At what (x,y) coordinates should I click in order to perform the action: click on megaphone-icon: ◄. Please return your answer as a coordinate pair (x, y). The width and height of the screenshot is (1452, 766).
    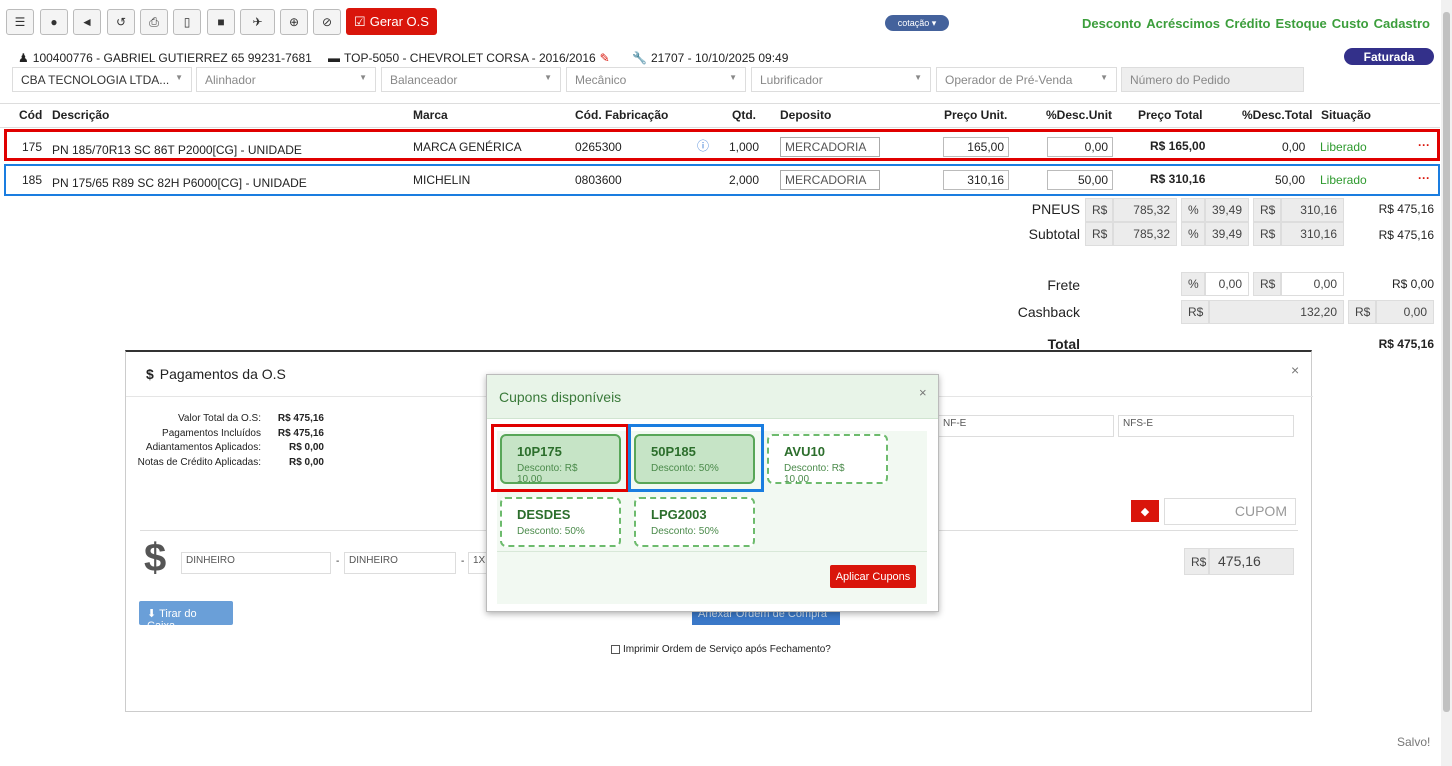
    Looking at the image, I should click on (87, 22).